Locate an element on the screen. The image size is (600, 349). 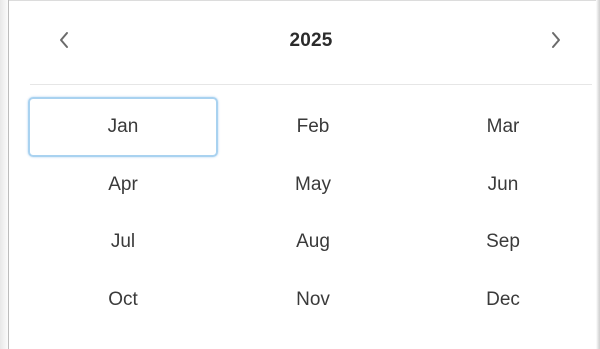
previous-year-button is located at coordinates (64, 40).